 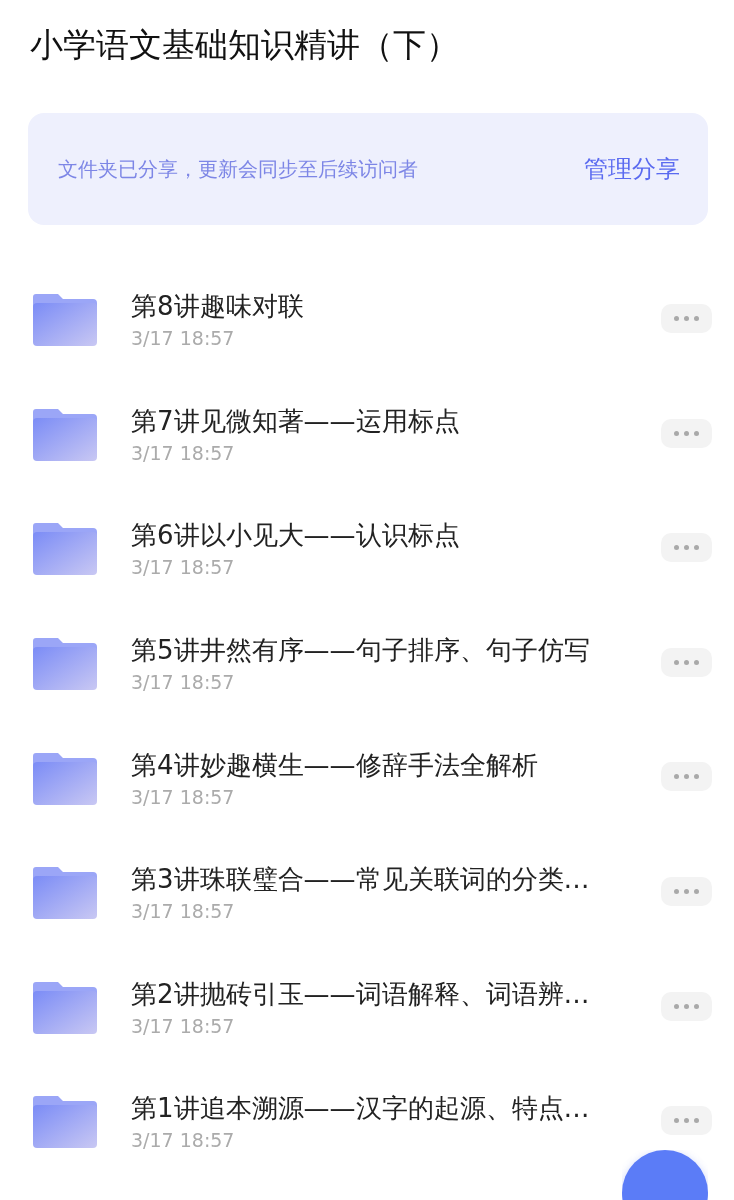 What do you see at coordinates (245, 45) in the screenshot?
I see `page-title: 小学语文基础知识精讲（下）` at bounding box center [245, 45].